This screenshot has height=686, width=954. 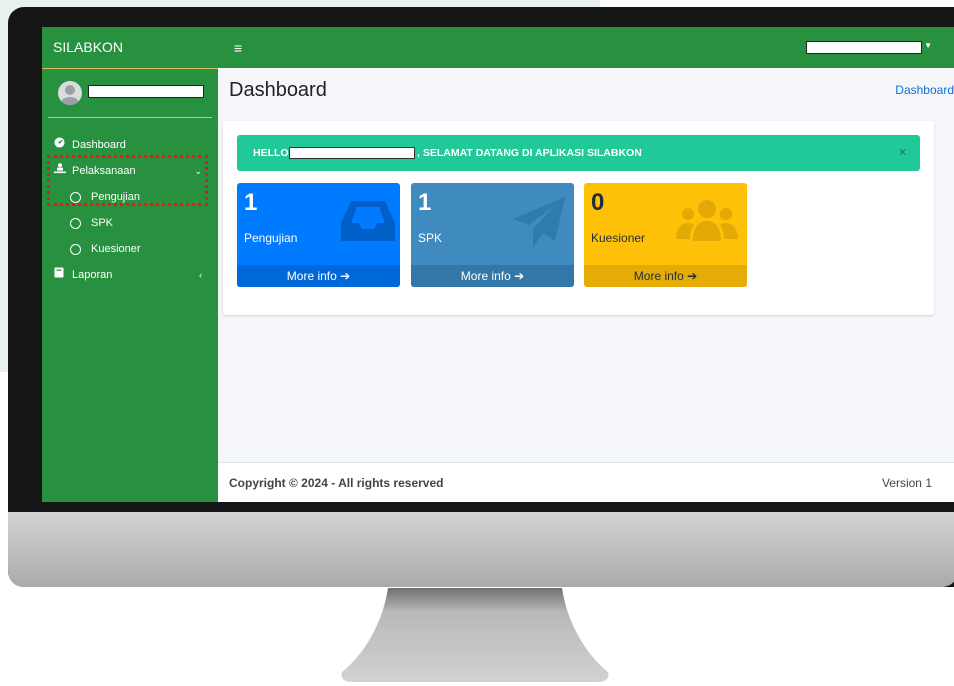 I want to click on breadcrumb: Dashboard, so click(x=924, y=90).